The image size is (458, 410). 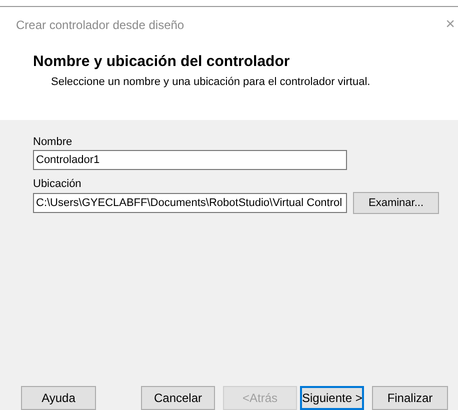 I want to click on wizard-button: Ayuda, so click(x=58, y=398).